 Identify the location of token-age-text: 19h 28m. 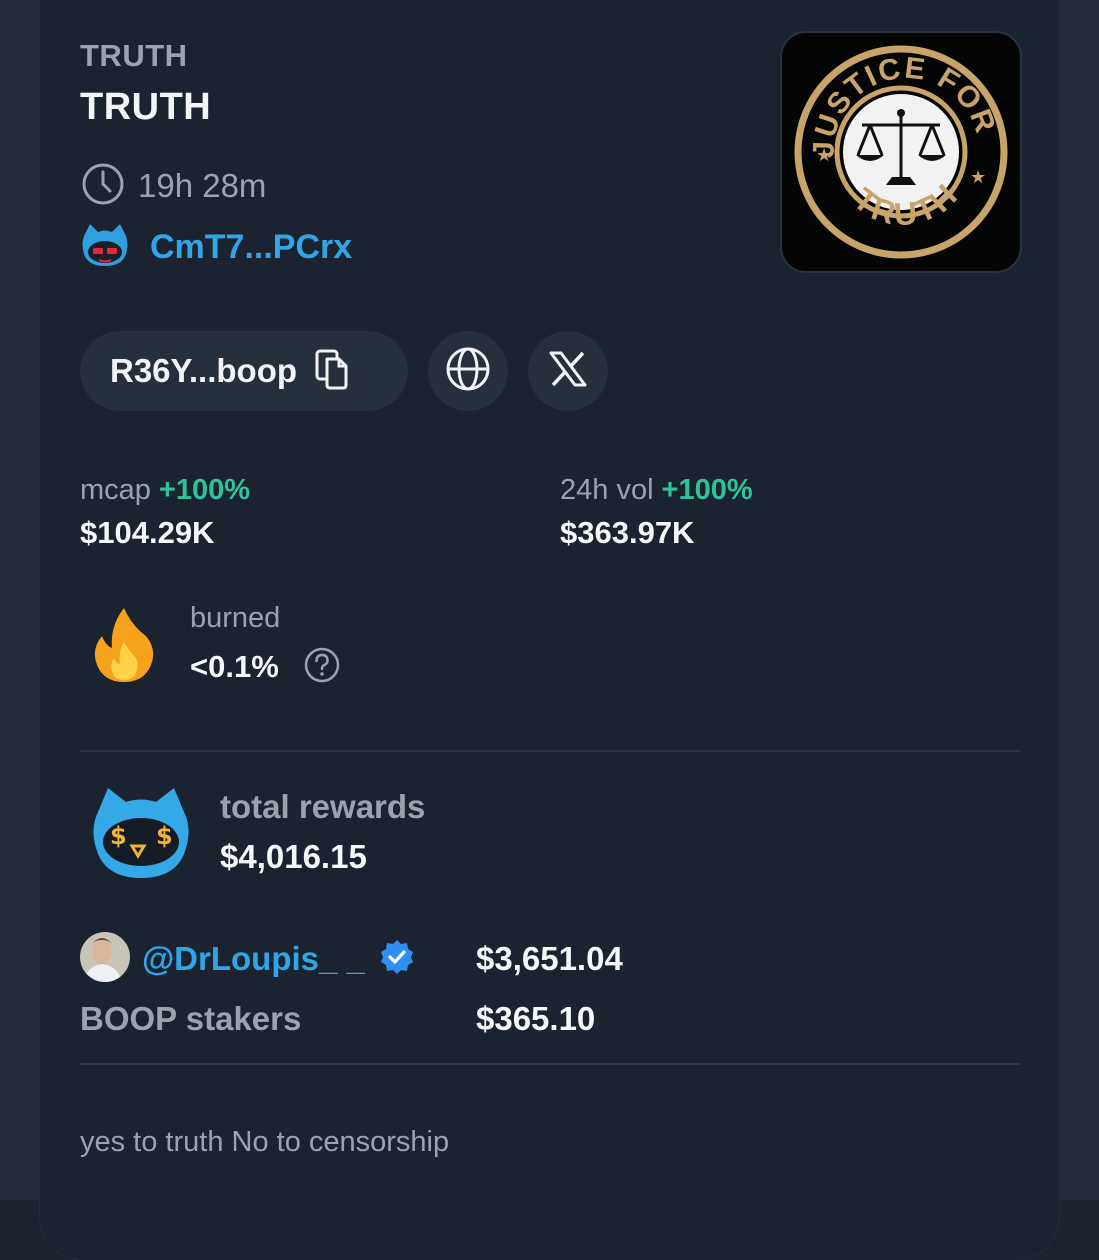
(202, 185).